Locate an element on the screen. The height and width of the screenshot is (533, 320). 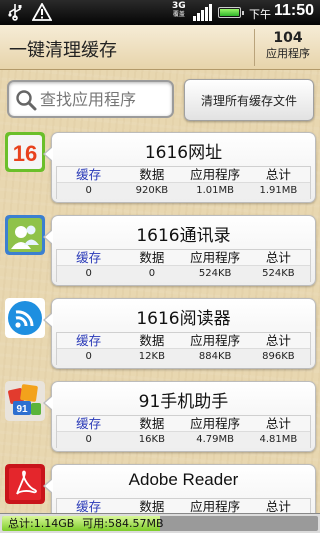
title-bar: 一键清理缓存 104 应用程序 is located at coordinates (160, 47).